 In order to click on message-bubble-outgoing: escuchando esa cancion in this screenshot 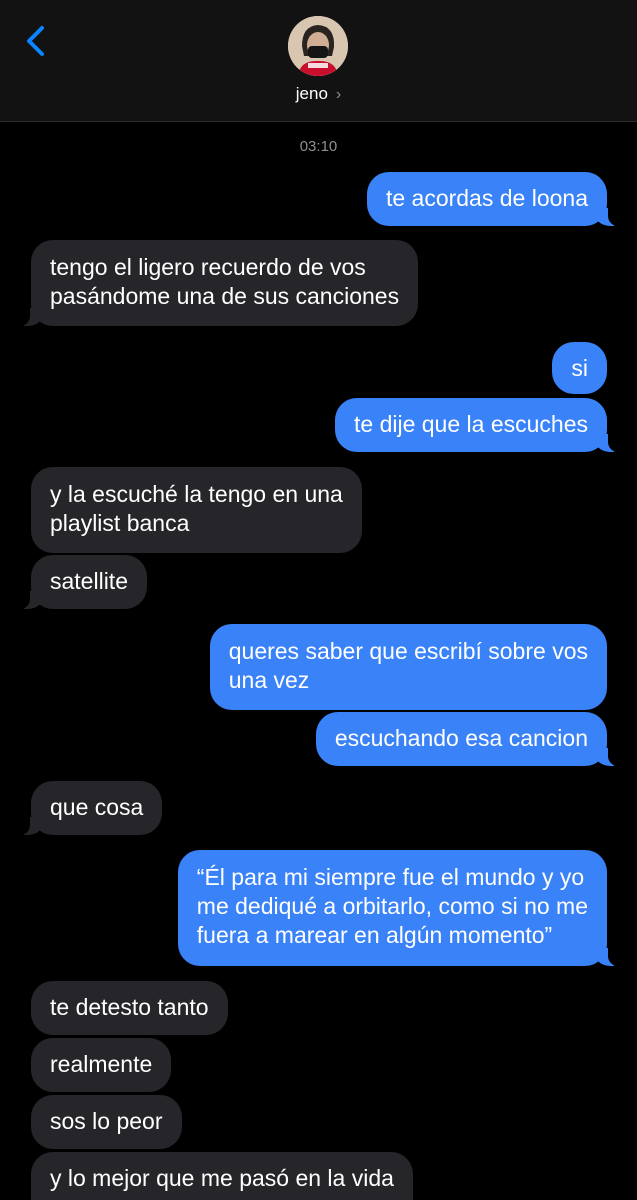, I will do `click(475, 739)`.